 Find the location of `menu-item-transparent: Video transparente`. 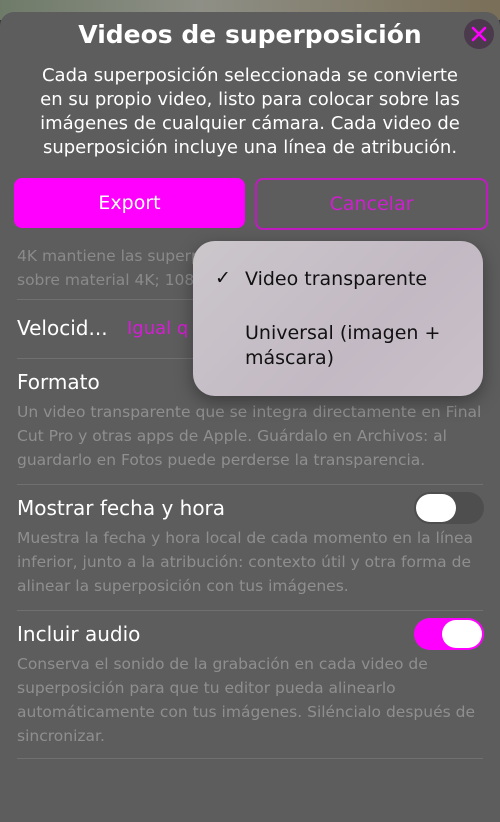

menu-item-transparent: Video transparente is located at coordinates (355, 279).